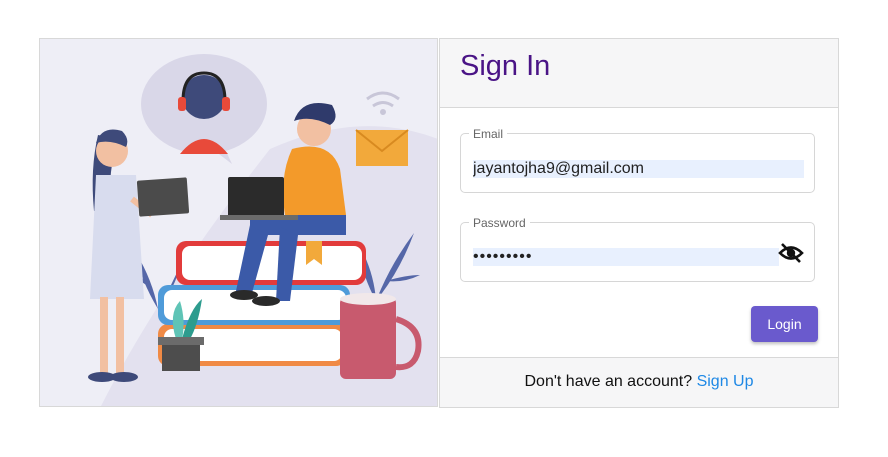  Describe the element at coordinates (638, 169) in the screenshot. I see `email-input` at that location.